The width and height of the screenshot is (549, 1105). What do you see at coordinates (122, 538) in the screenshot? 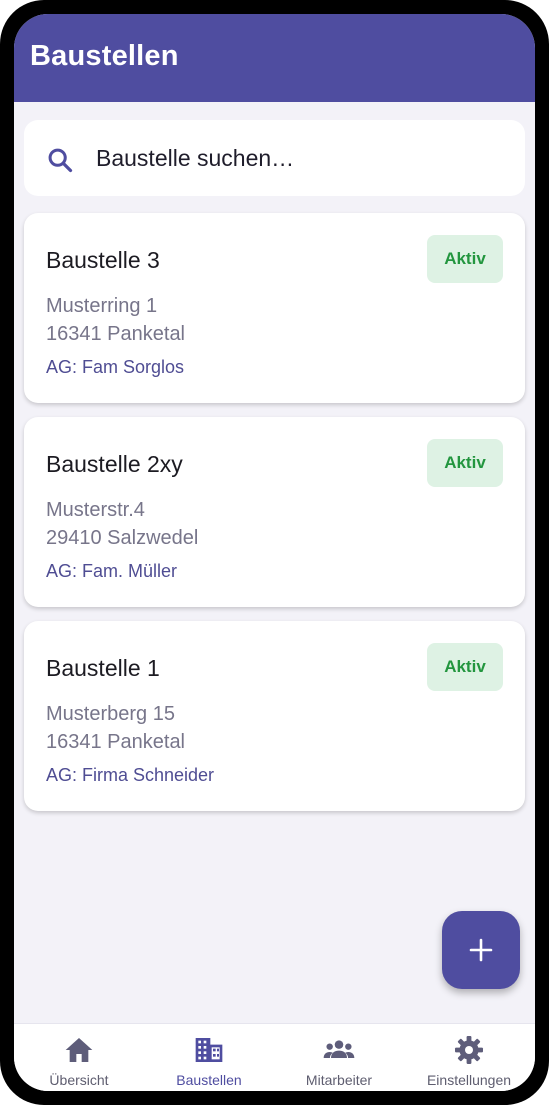
I see `site-city: 29410 Salzwedel` at bounding box center [122, 538].